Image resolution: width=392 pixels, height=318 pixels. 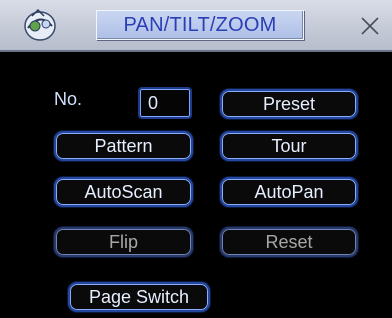 I want to click on close-icon, so click(x=370, y=26).